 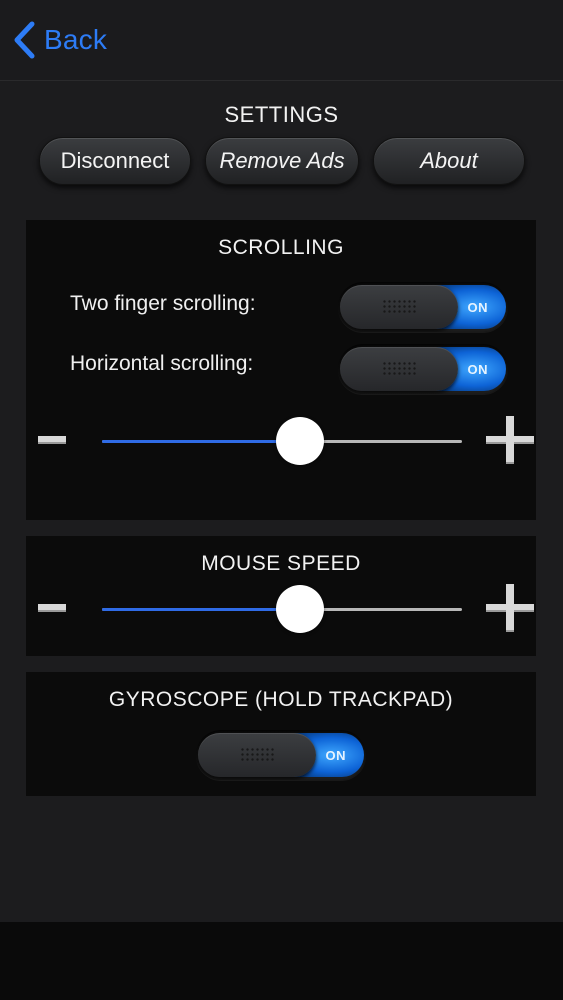 What do you see at coordinates (281, 699) in the screenshot?
I see `gyroscope-title: GYROSCOPE (HOLD TRACKPAD)` at bounding box center [281, 699].